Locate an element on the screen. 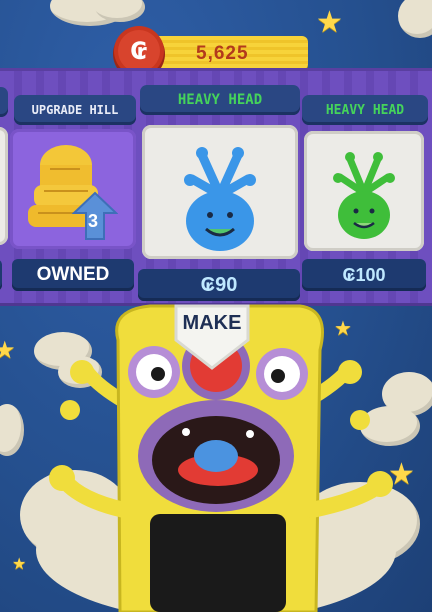 Image resolution: width=432 pixels, height=612 pixels. tab-upgrade-hill: UPGRADE HILL is located at coordinates (75, 110).